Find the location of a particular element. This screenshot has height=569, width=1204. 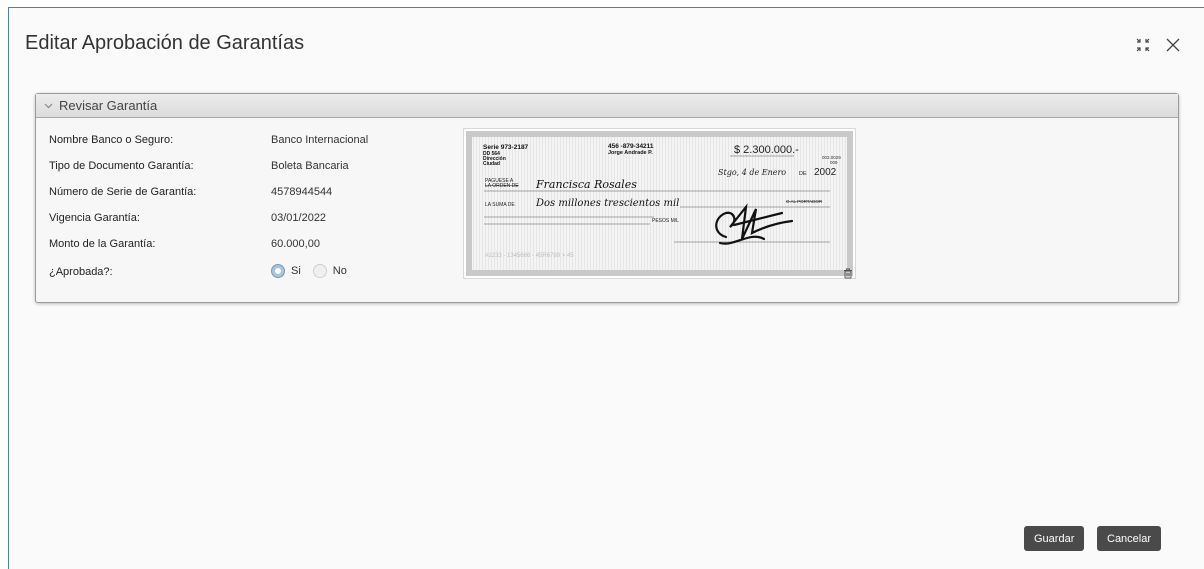

title-actions is located at coordinates (1158, 45).